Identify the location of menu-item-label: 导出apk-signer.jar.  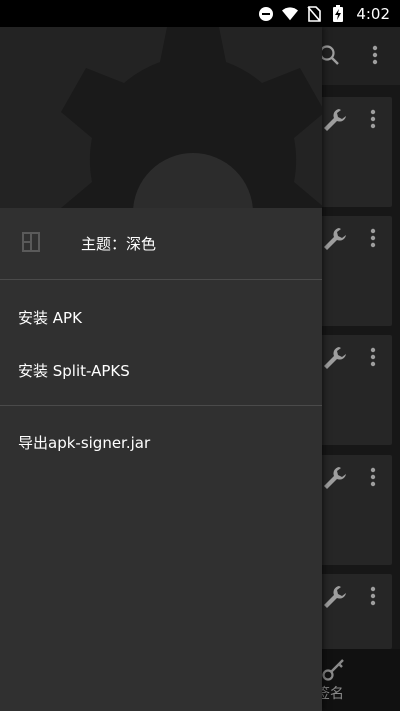
(84, 443).